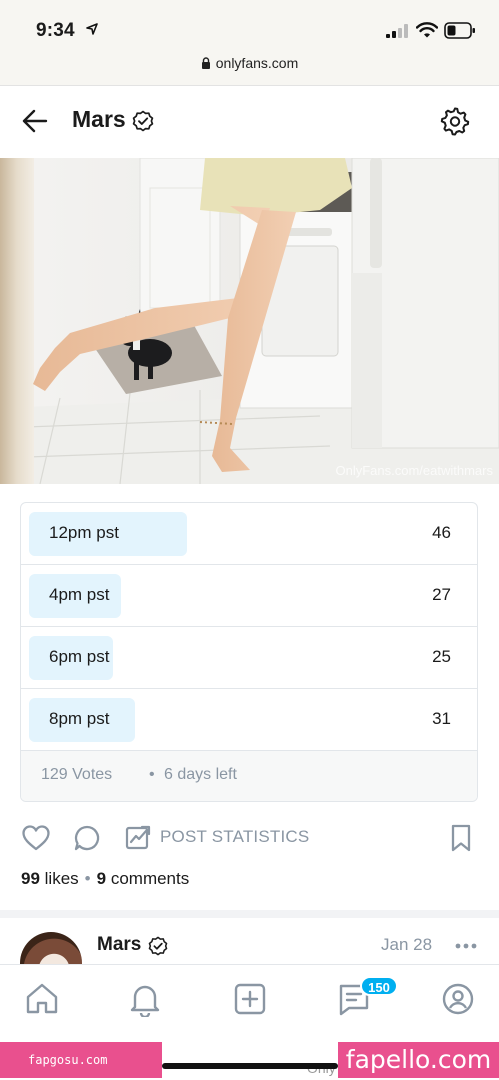 The image size is (499, 1080). I want to click on post-actions: POST STATISTICS, so click(249, 838).